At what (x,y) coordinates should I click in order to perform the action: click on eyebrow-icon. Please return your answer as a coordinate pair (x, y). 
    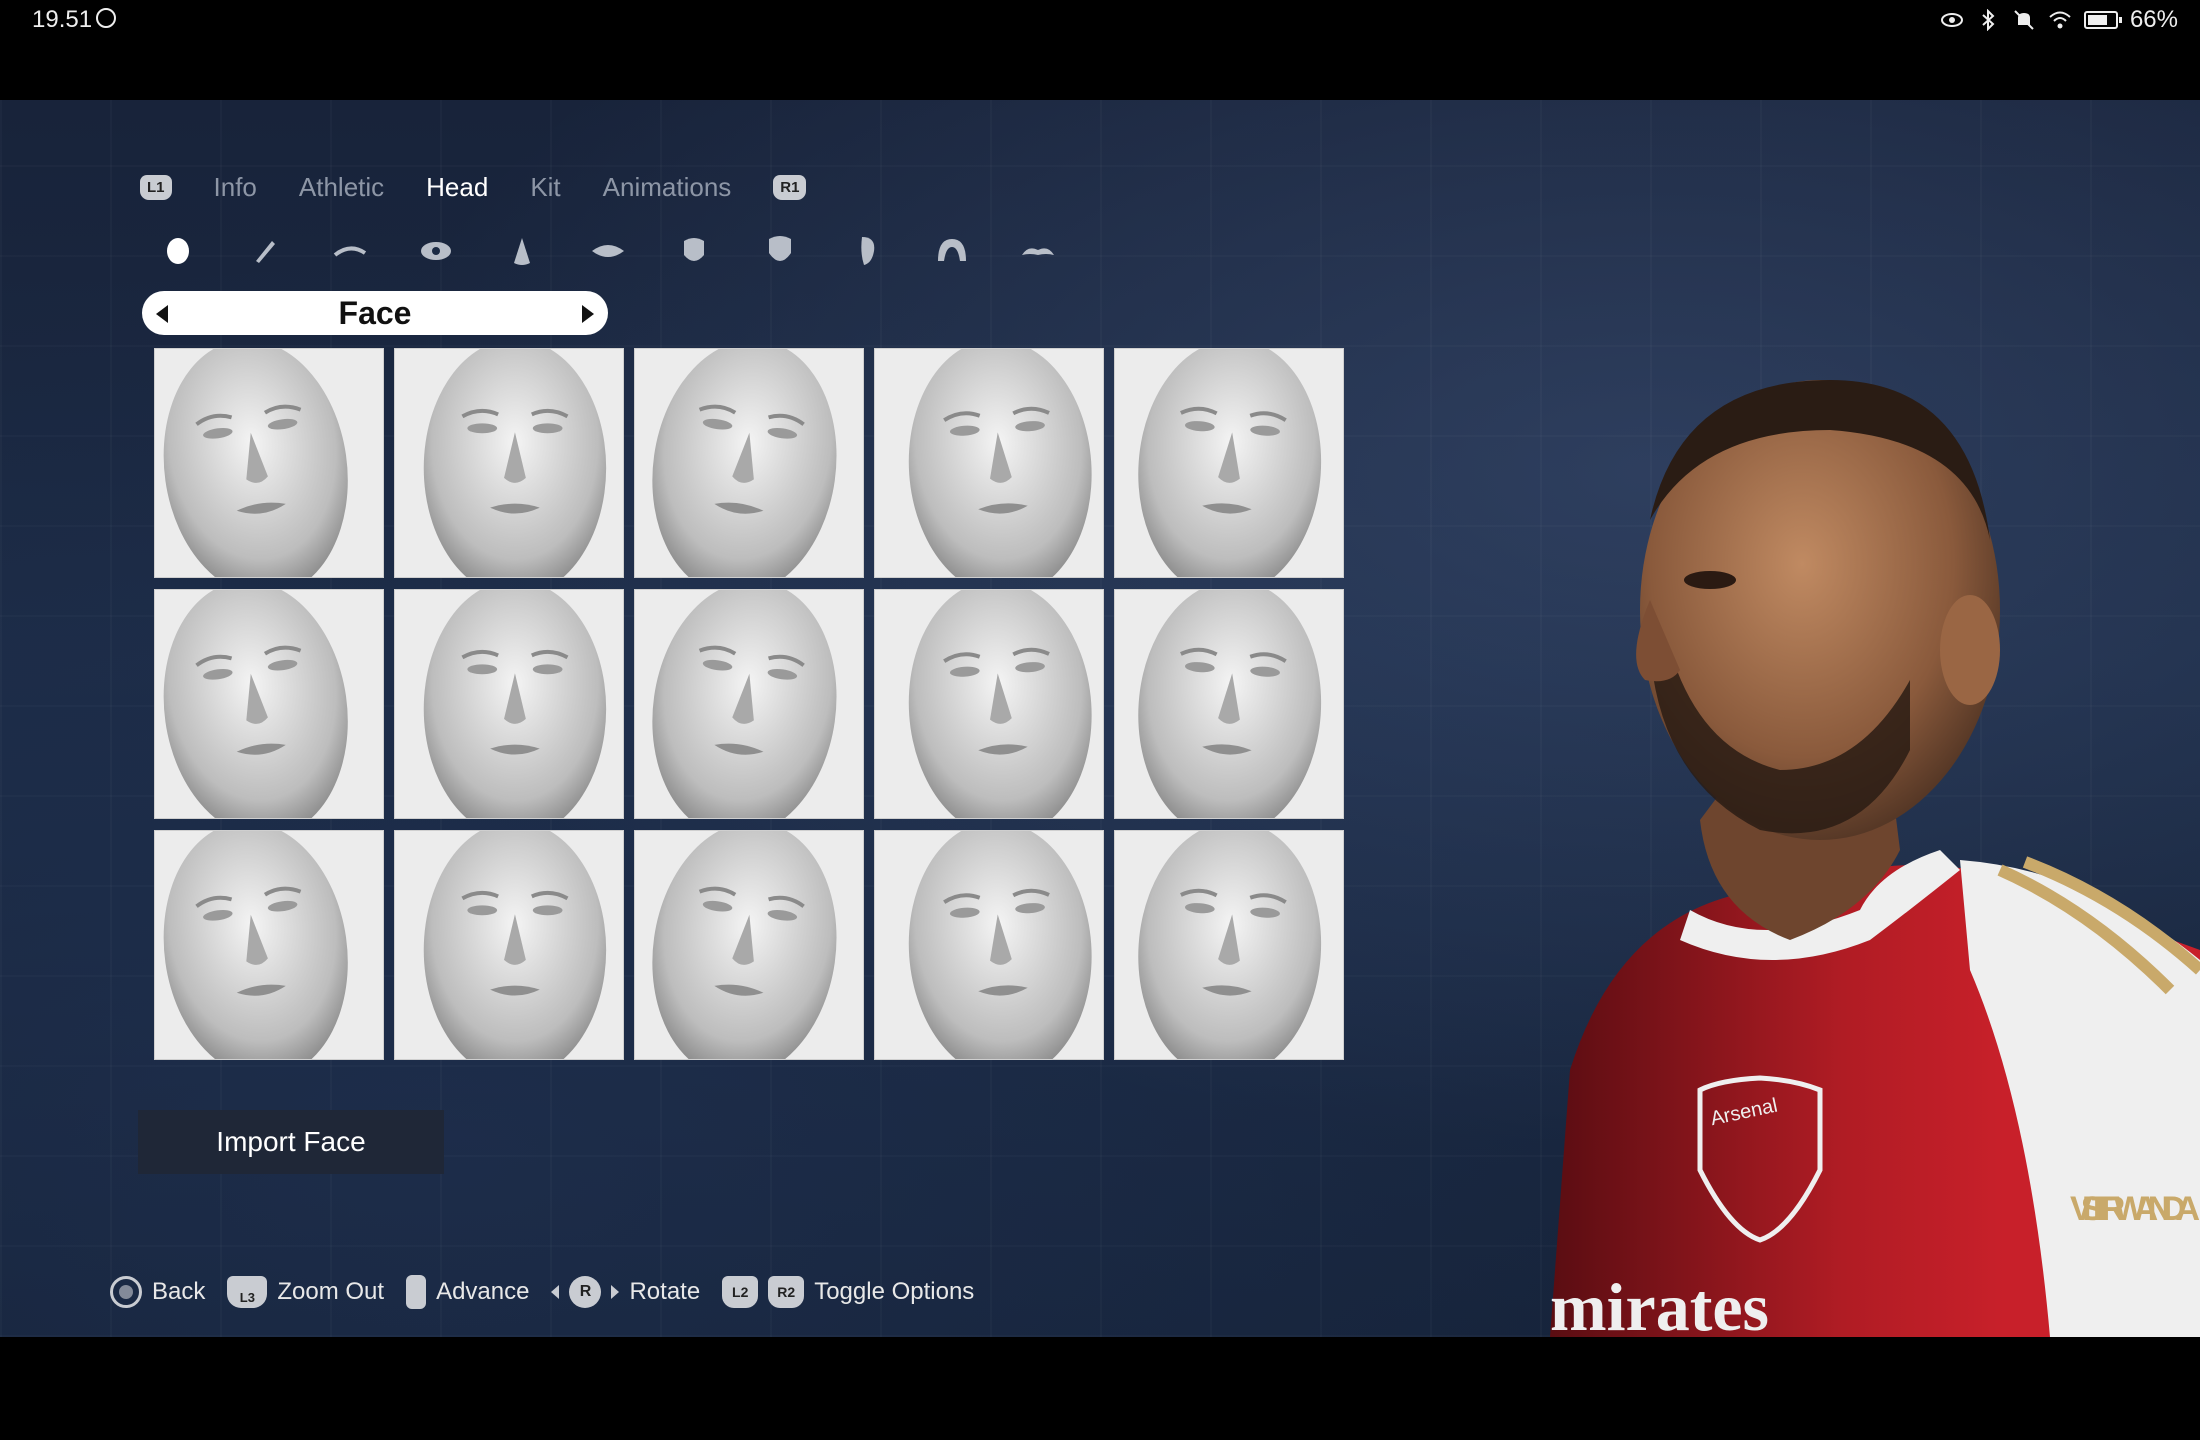
    Looking at the image, I should click on (350, 251).